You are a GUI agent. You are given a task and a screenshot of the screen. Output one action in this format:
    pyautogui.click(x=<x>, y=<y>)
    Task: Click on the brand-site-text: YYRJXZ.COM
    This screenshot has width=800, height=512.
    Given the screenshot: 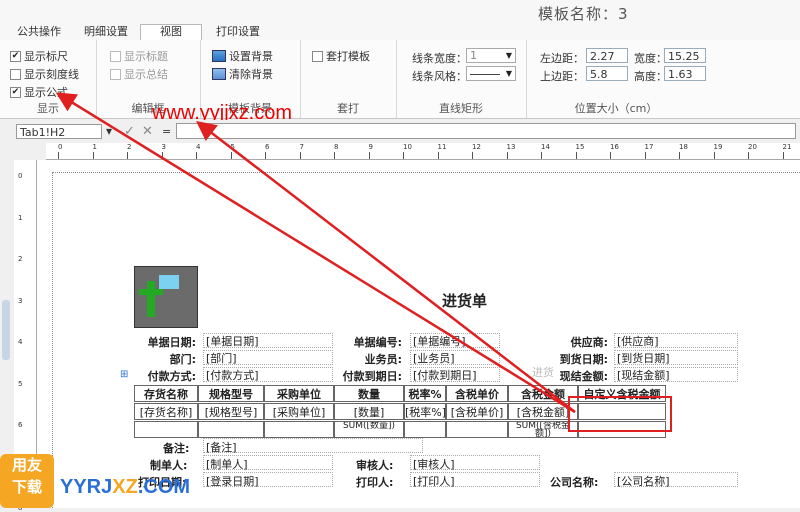 What is the action you would take?
    pyautogui.click(x=125, y=487)
    